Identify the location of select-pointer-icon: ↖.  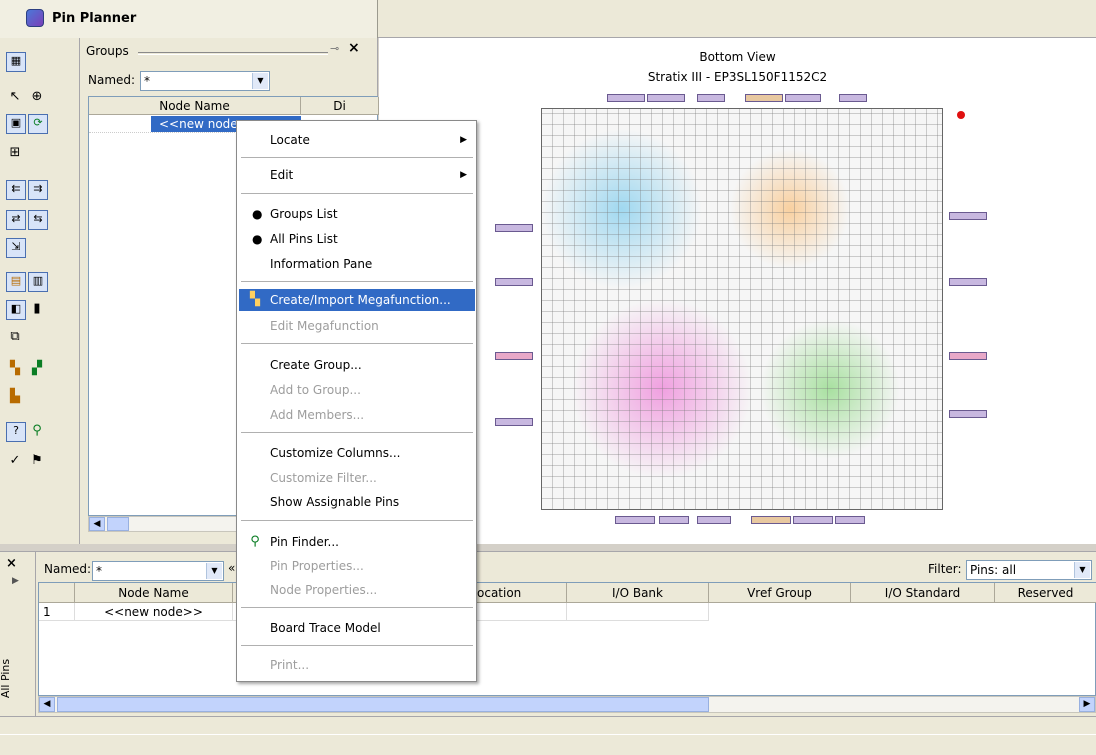
(15, 97).